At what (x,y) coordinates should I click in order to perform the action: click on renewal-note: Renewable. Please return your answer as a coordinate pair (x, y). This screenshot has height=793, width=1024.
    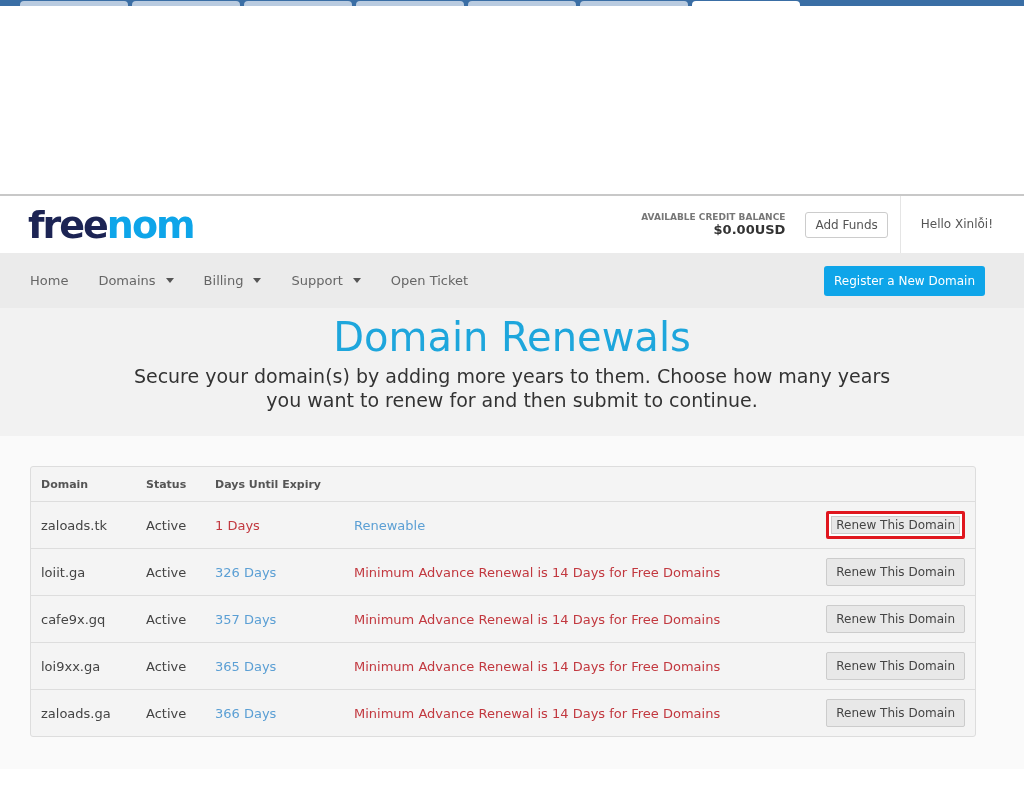
    Looking at the image, I should click on (390, 525).